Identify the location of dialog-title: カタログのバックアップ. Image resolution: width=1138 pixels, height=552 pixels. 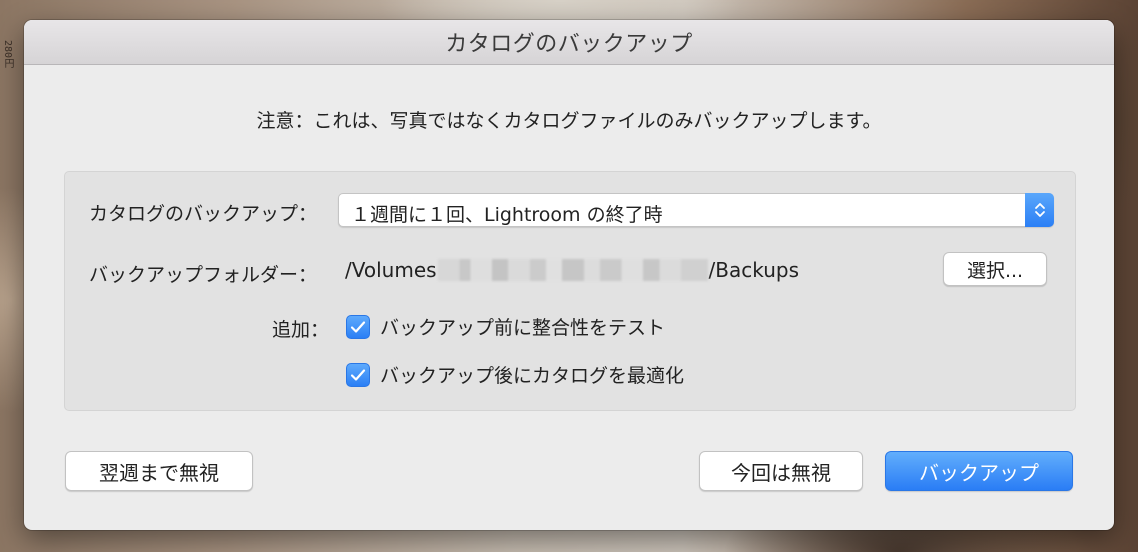
(569, 44).